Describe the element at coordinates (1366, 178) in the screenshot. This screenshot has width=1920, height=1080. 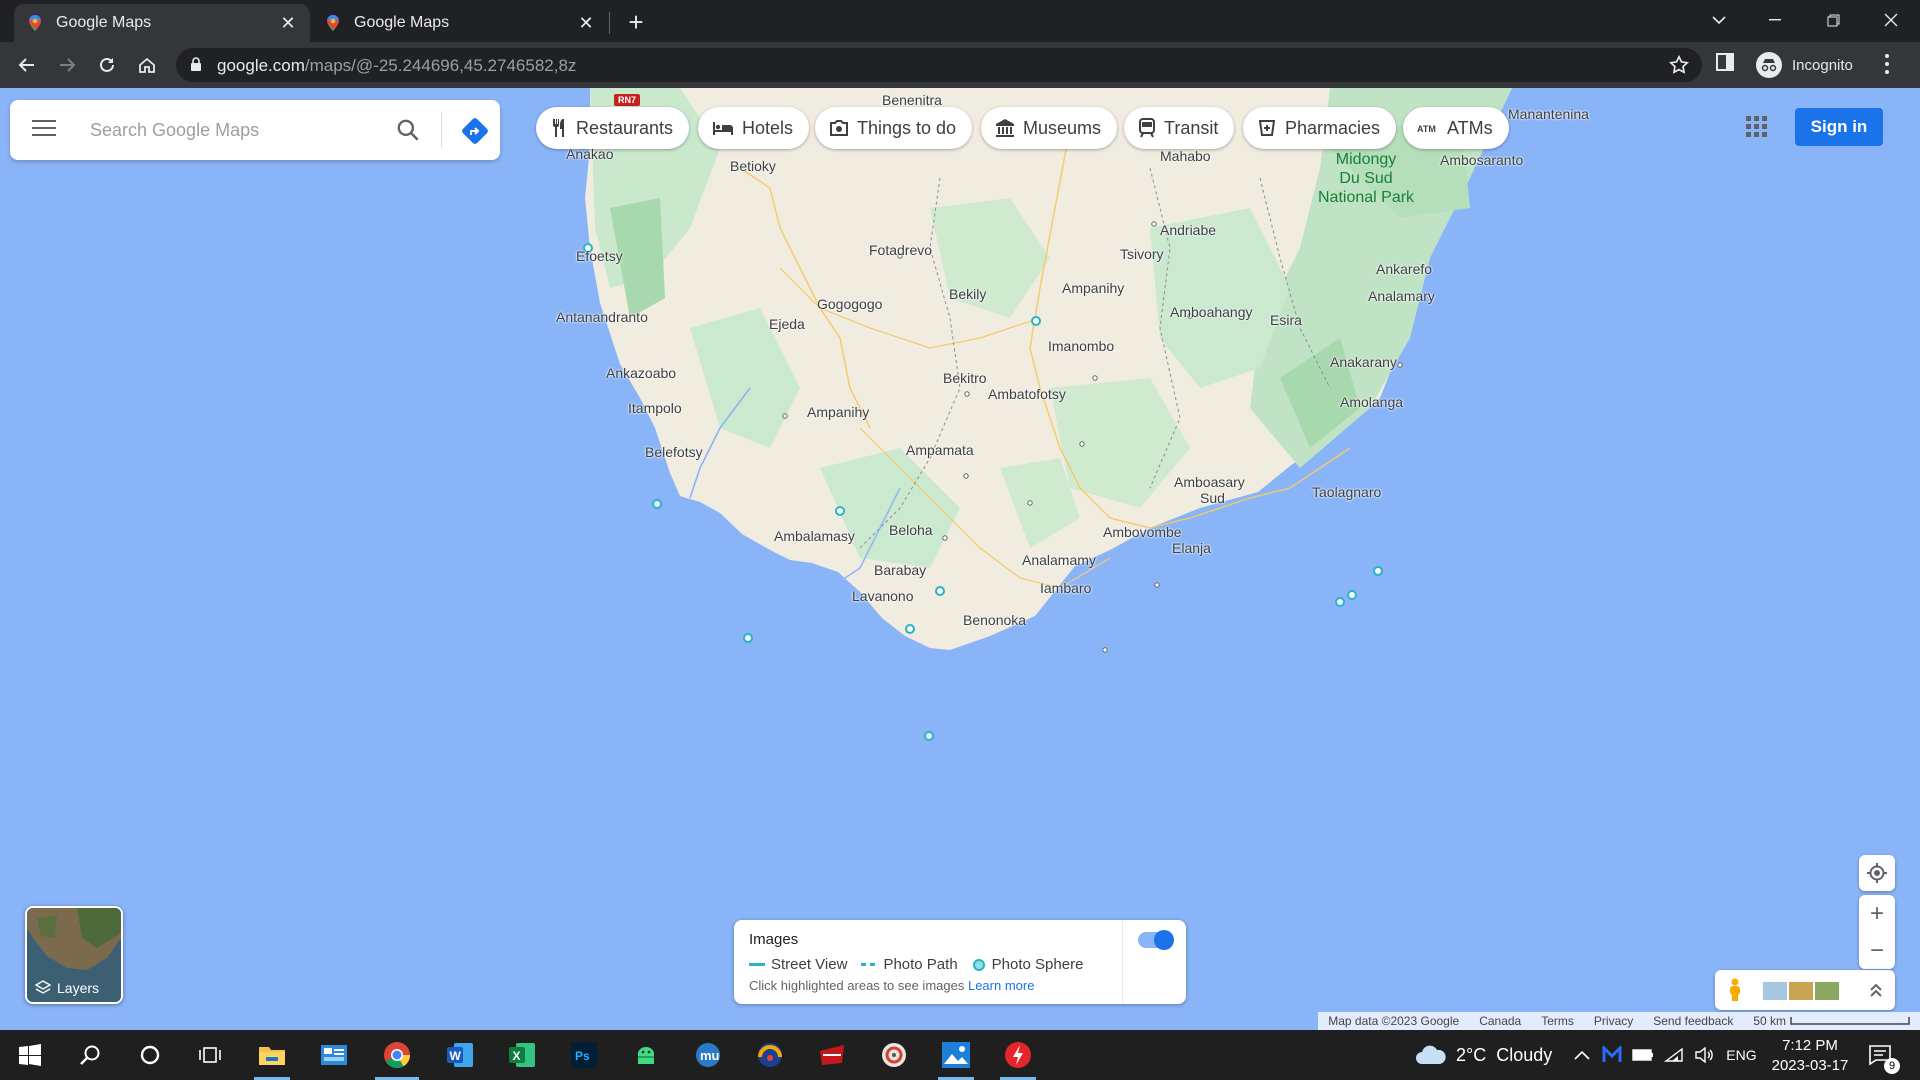
I see `park-label: Midongy Du Sud National Park` at that location.